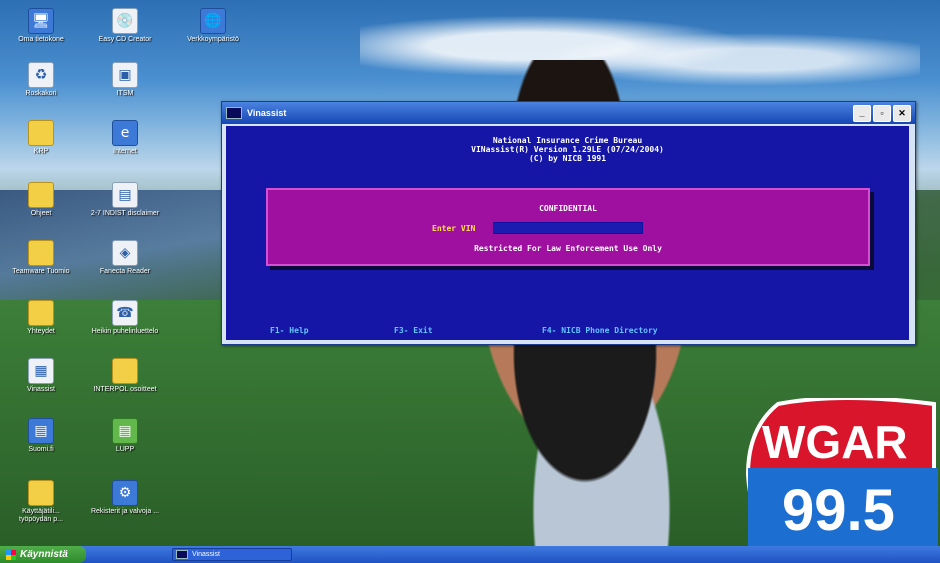 The image size is (940, 563). I want to click on desktop-icon-label: Roskakori, so click(41, 93).